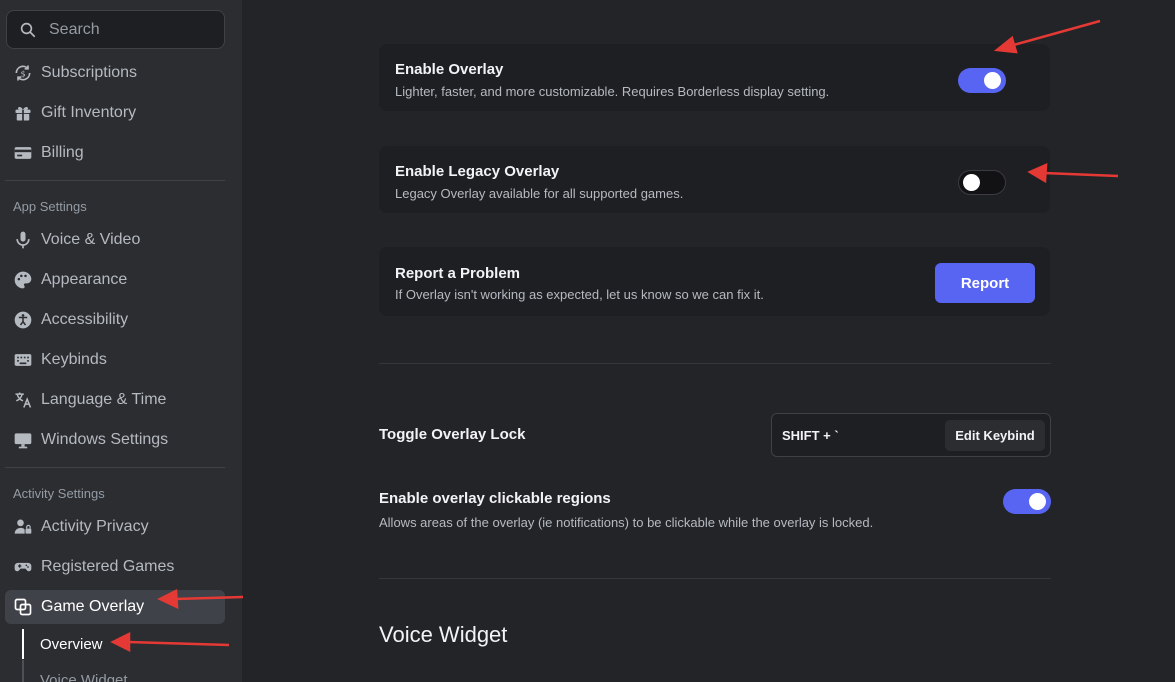  I want to click on sidebar-item-label: Keybinds, so click(74, 359).